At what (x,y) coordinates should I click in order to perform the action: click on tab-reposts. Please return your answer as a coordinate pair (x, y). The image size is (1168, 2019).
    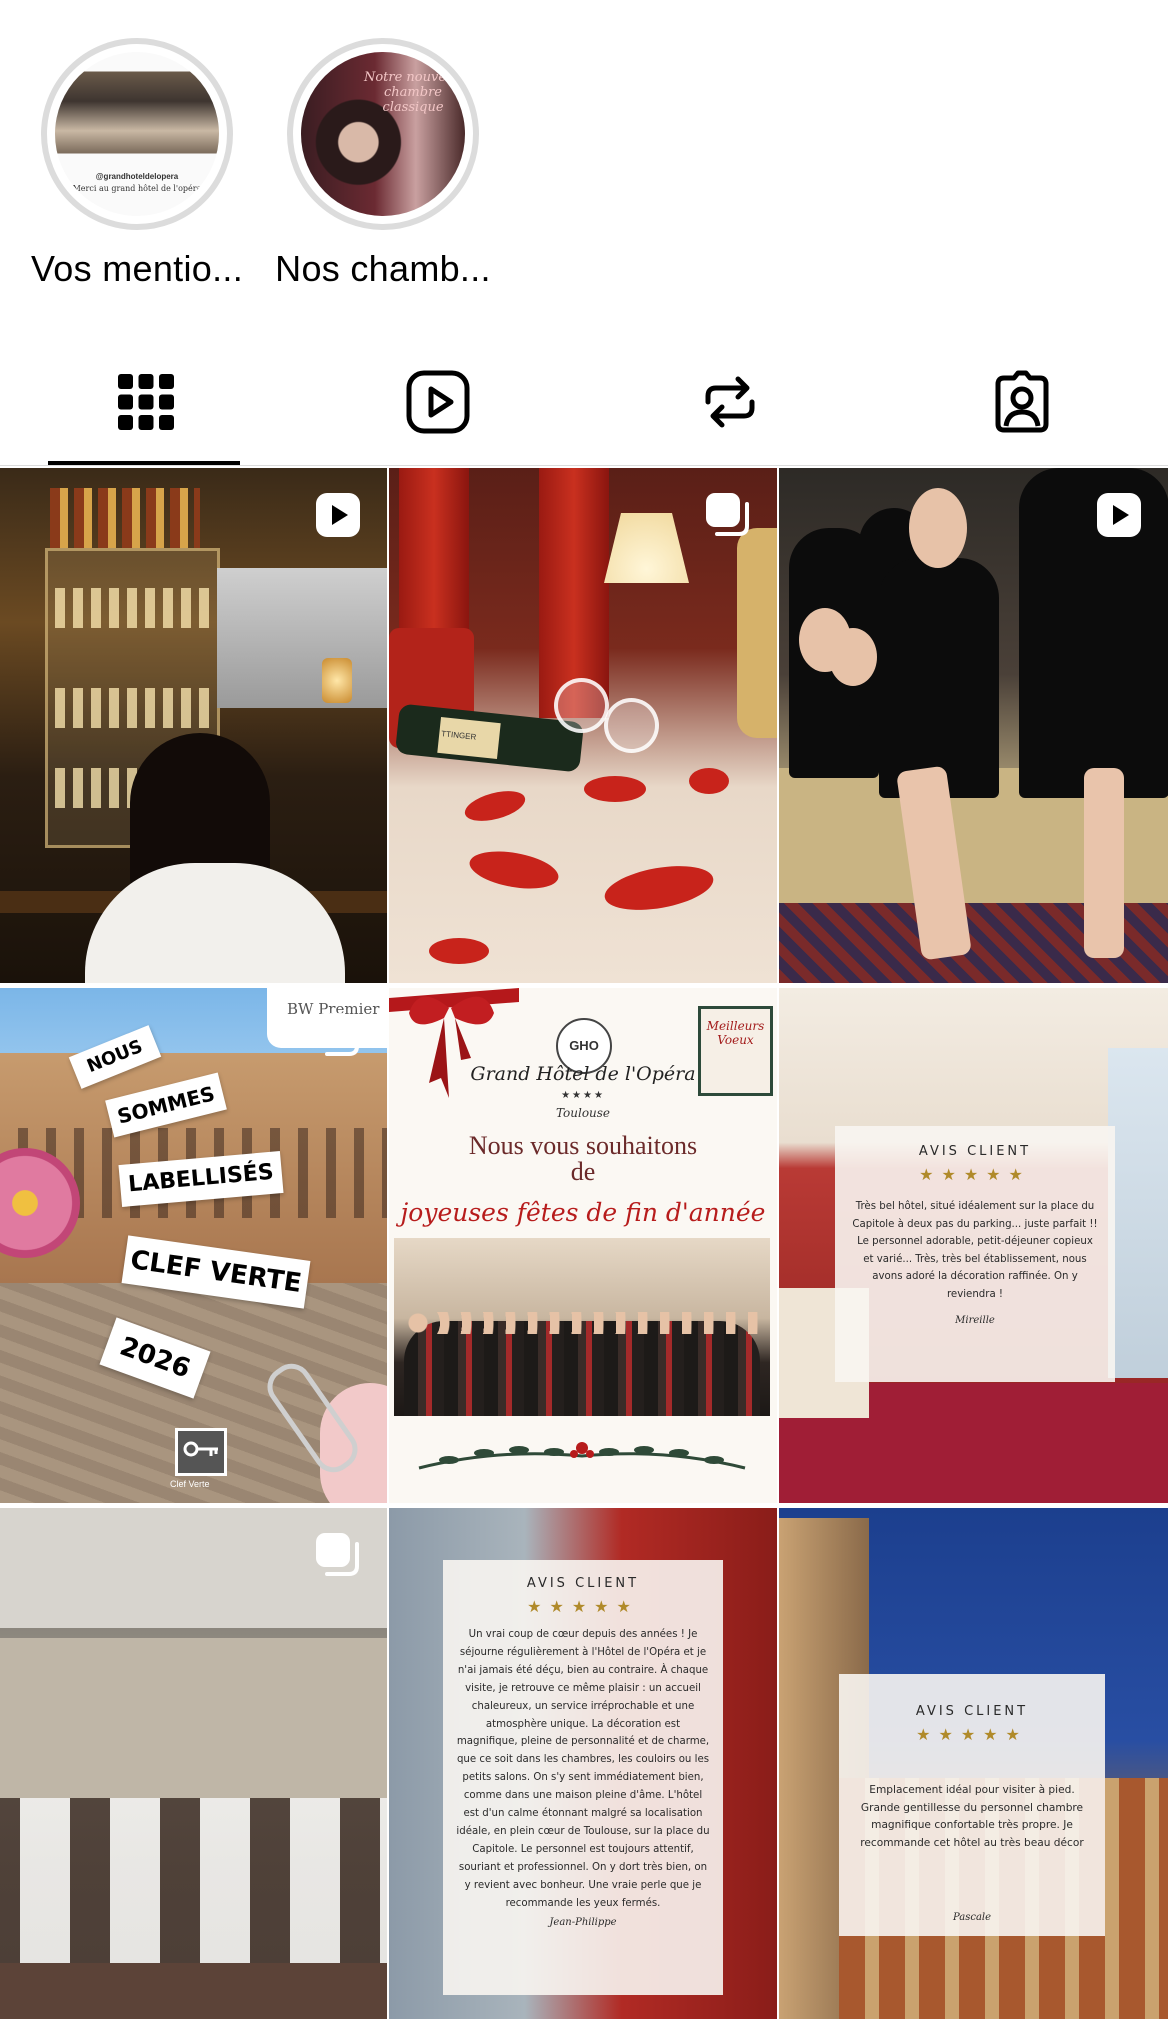
    Looking at the image, I should click on (730, 402).